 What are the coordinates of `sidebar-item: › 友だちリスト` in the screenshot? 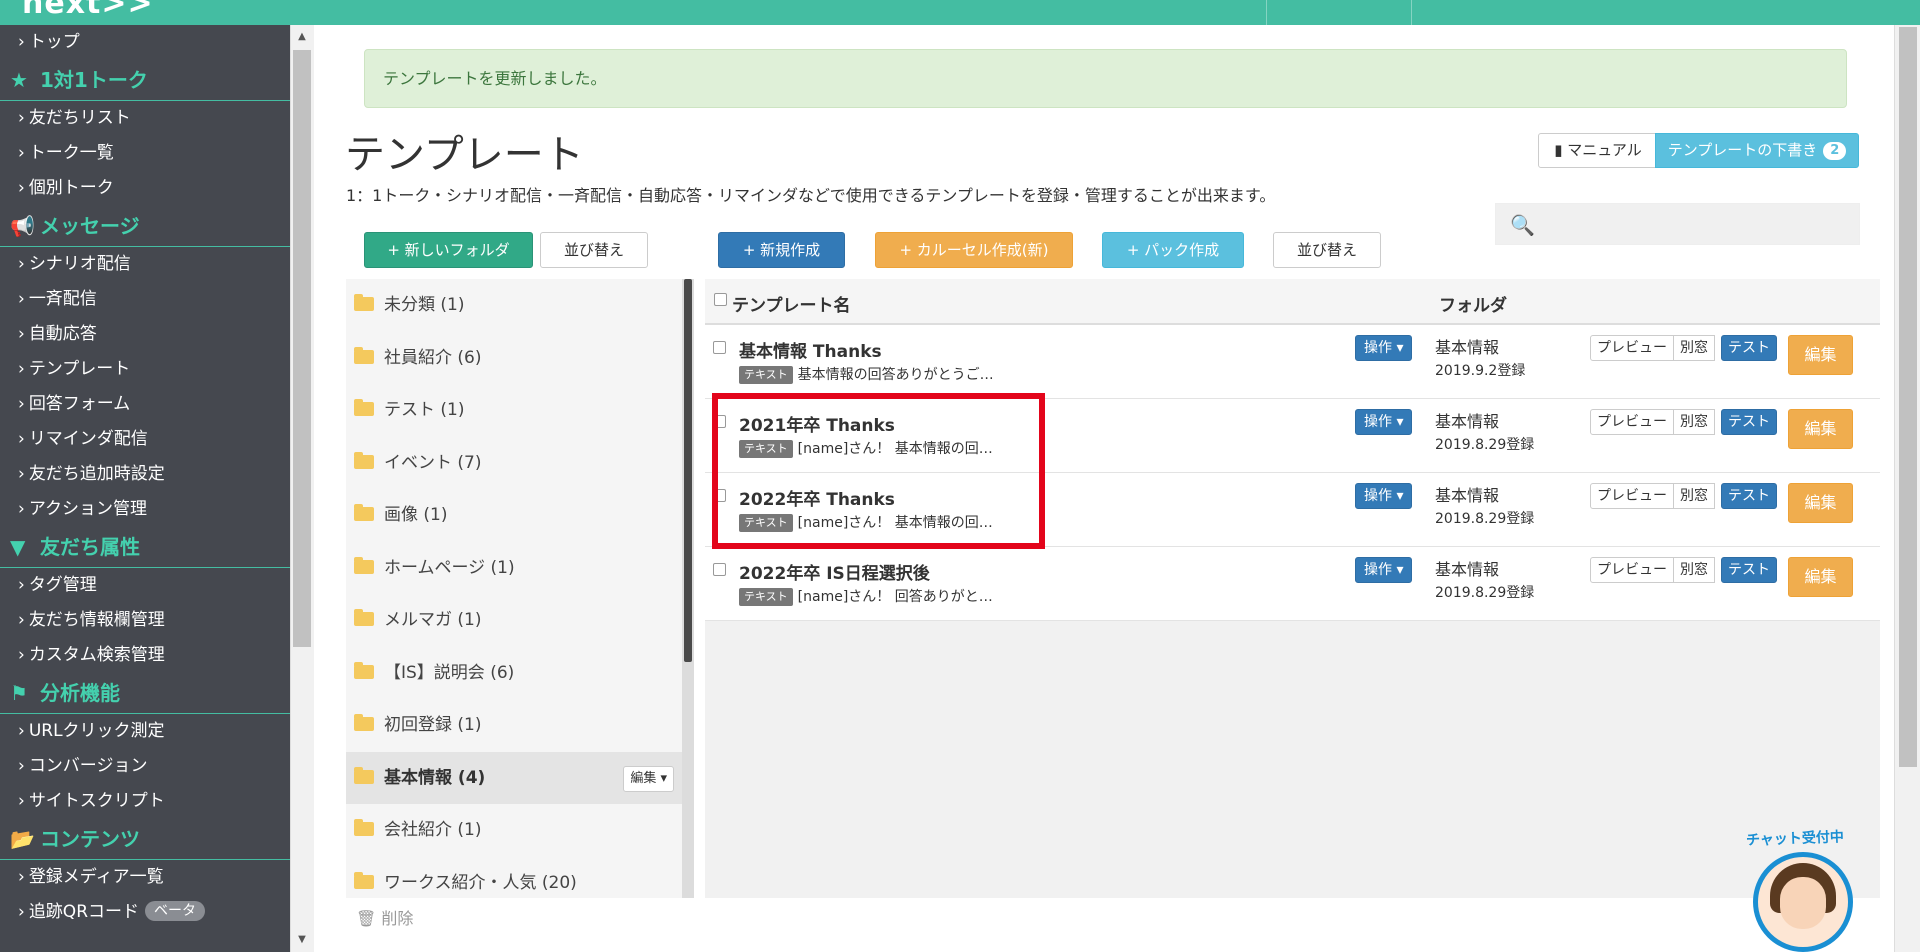 It's located at (145, 118).